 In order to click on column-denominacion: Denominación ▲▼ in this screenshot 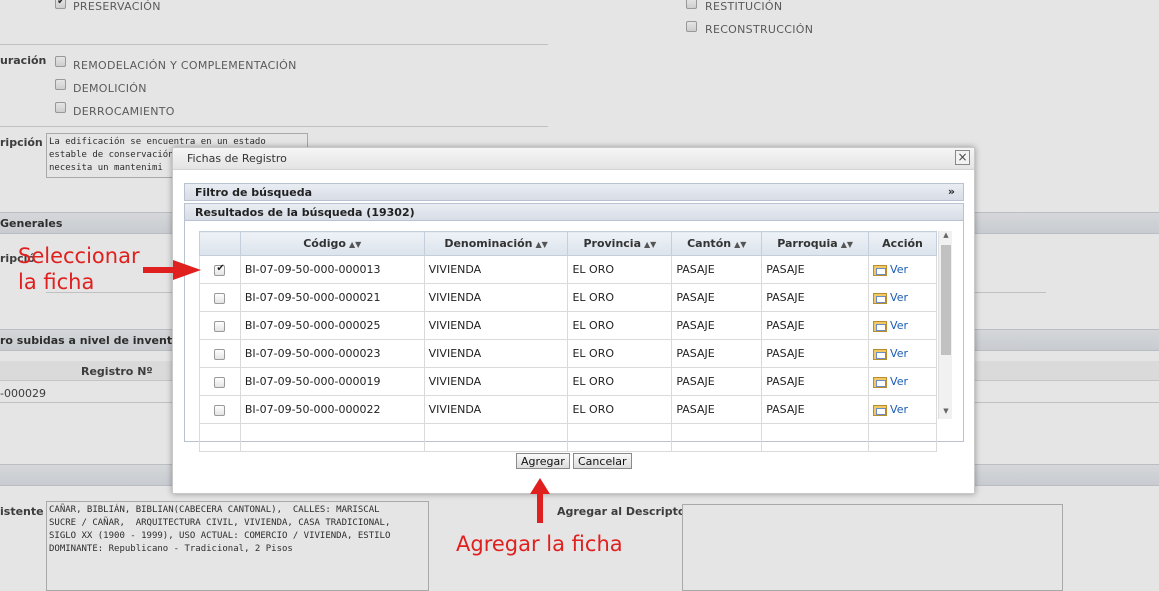, I will do `click(496, 243)`.